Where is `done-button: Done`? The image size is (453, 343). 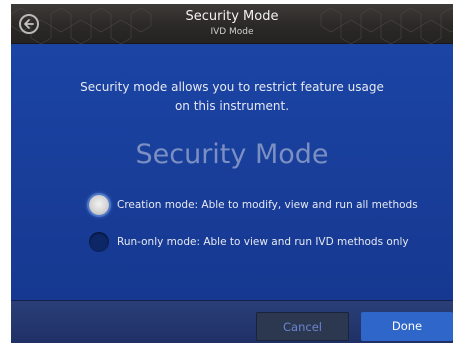
done-button: Done is located at coordinates (407, 326).